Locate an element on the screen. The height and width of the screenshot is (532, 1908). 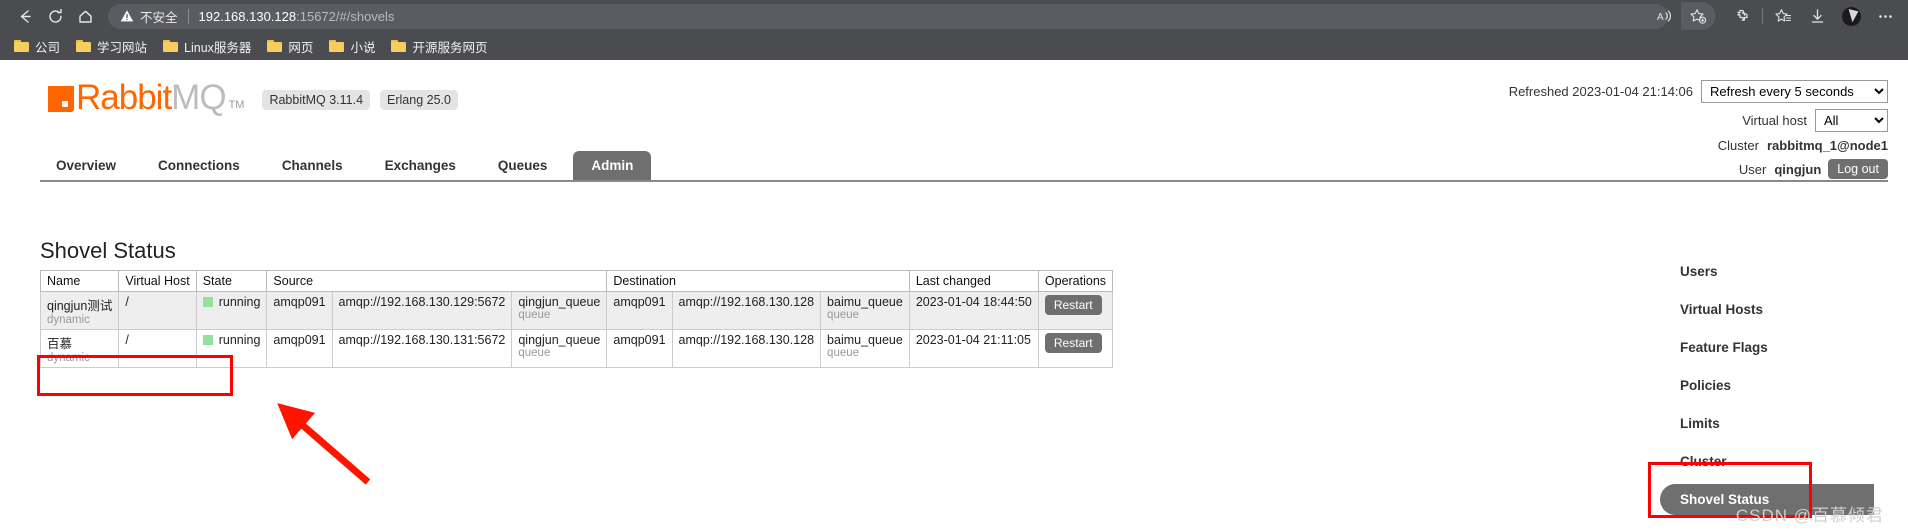
bookmark-label: 公司 is located at coordinates (48, 47).